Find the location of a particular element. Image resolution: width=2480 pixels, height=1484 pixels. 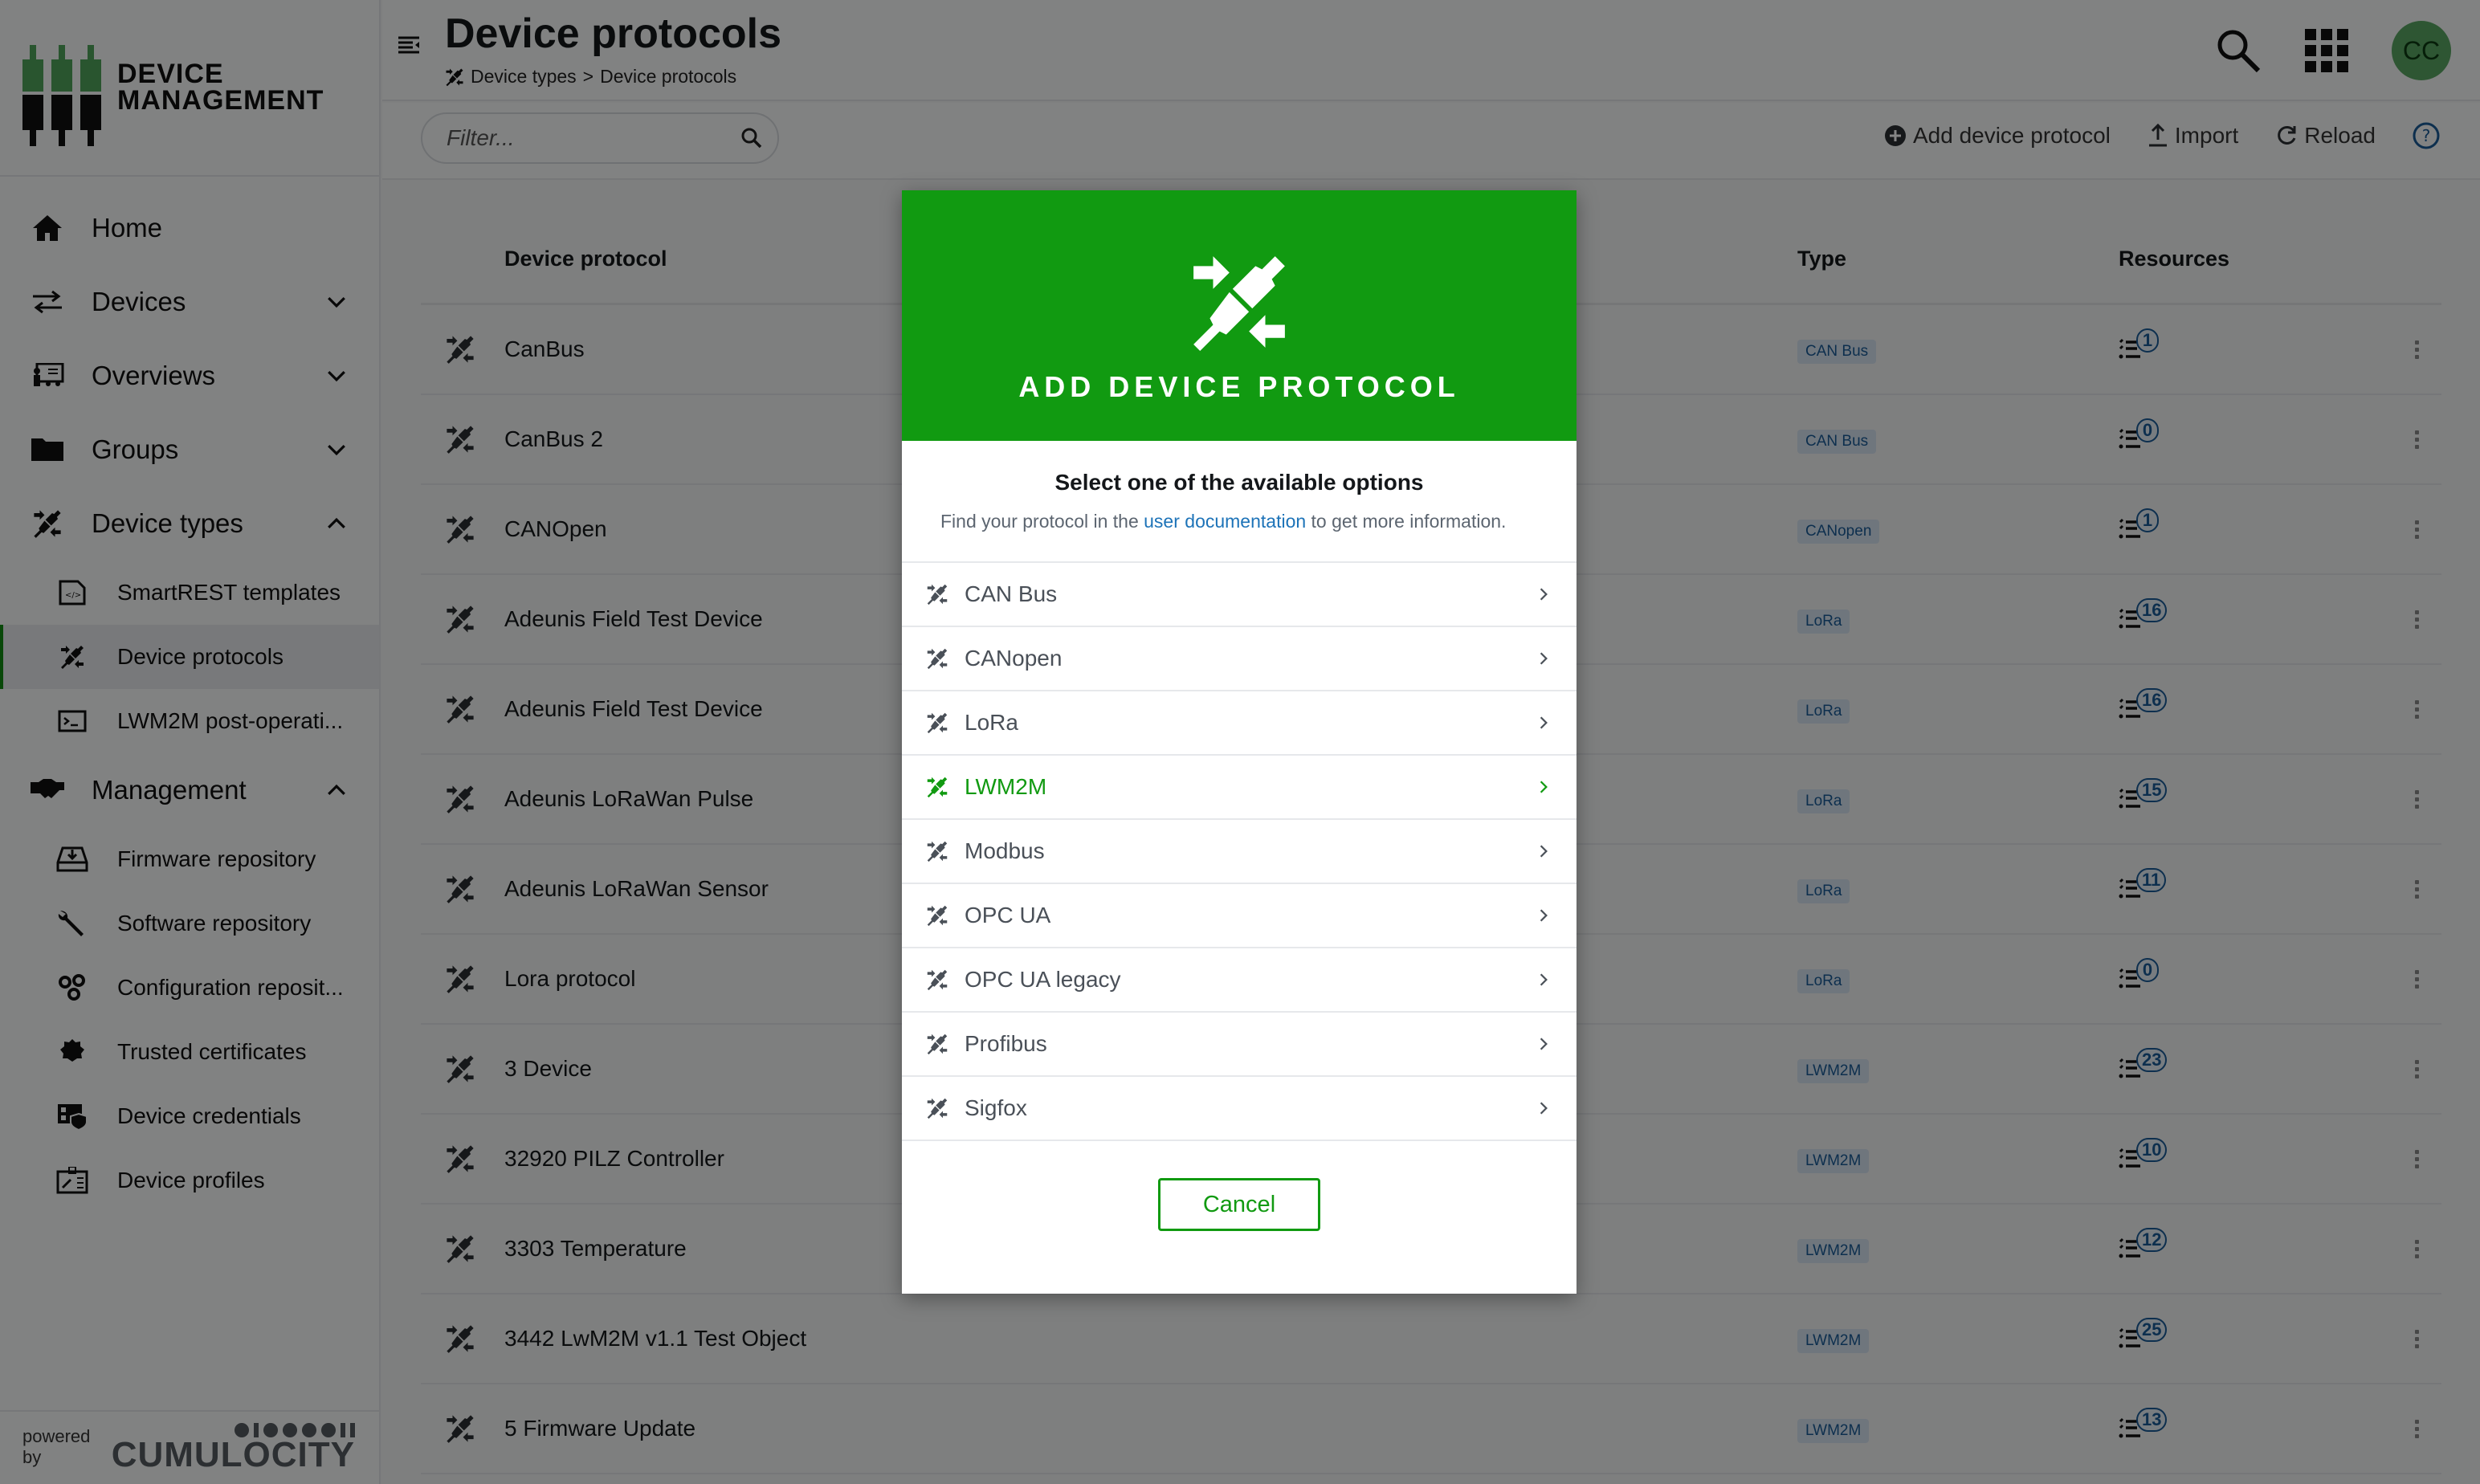

dialog-subtitle: Select one of the available options is located at coordinates (1239, 482).